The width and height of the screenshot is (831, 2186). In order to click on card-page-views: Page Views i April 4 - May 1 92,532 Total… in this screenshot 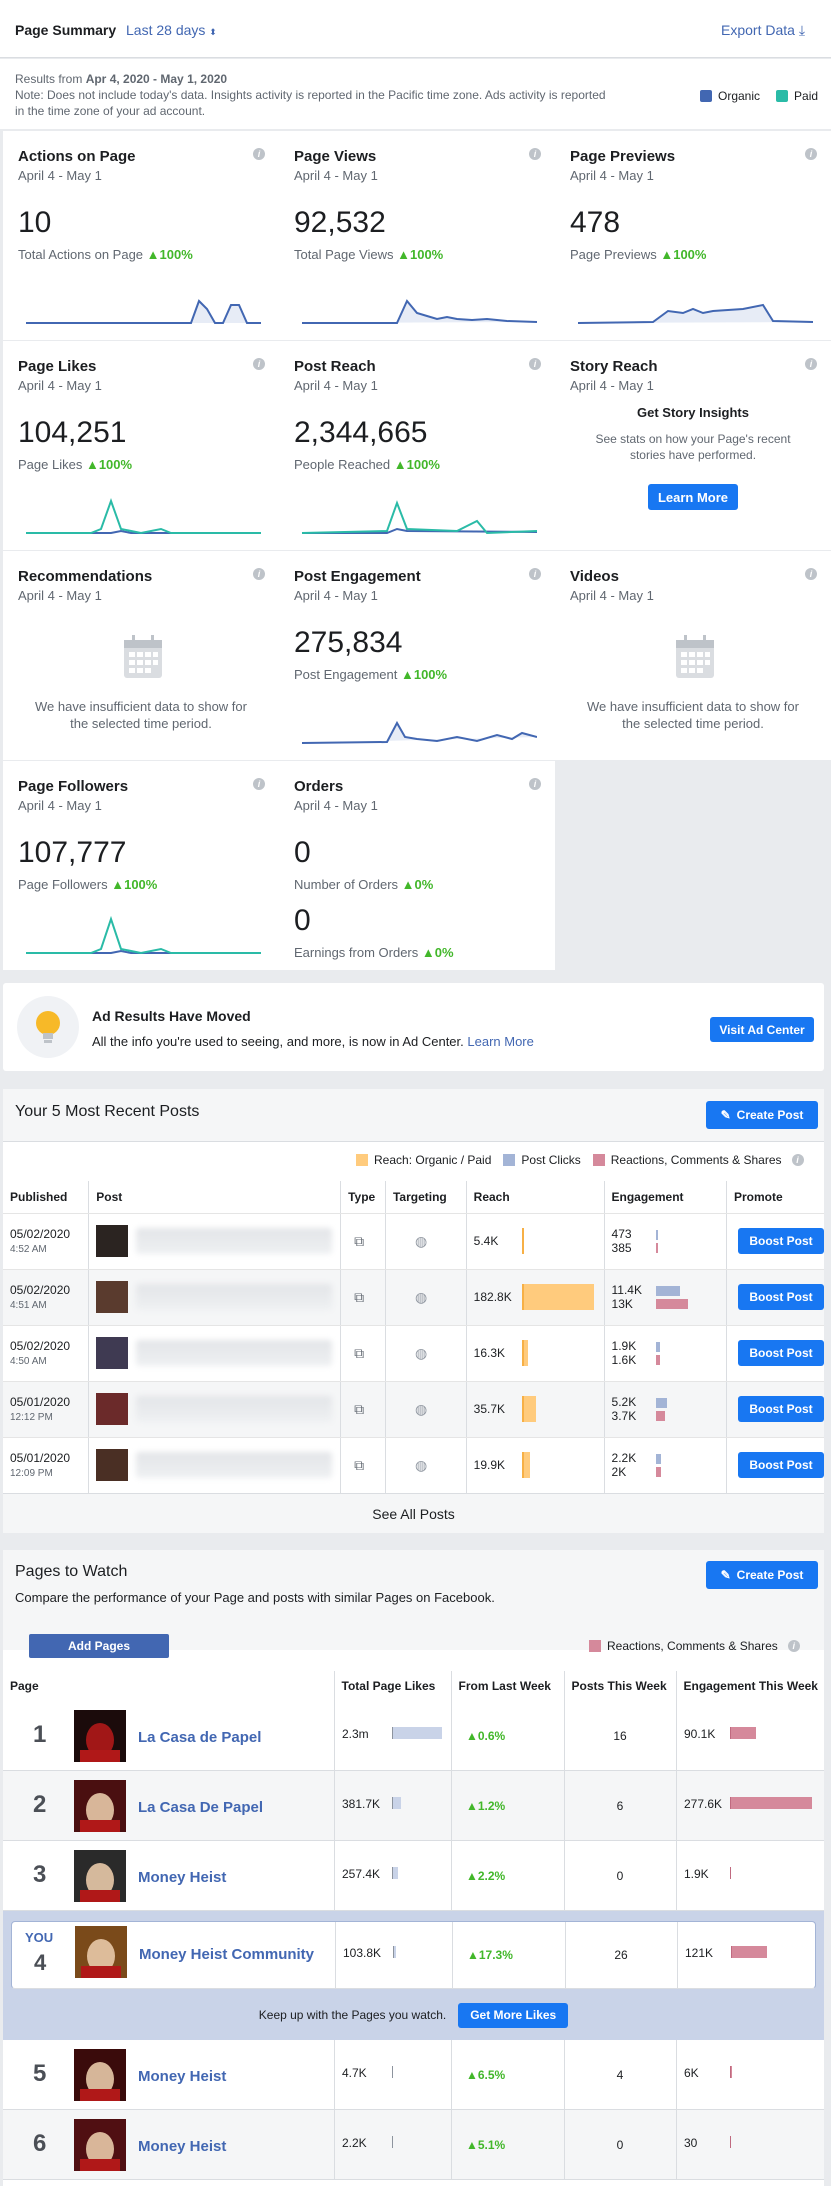, I will do `click(417, 235)`.